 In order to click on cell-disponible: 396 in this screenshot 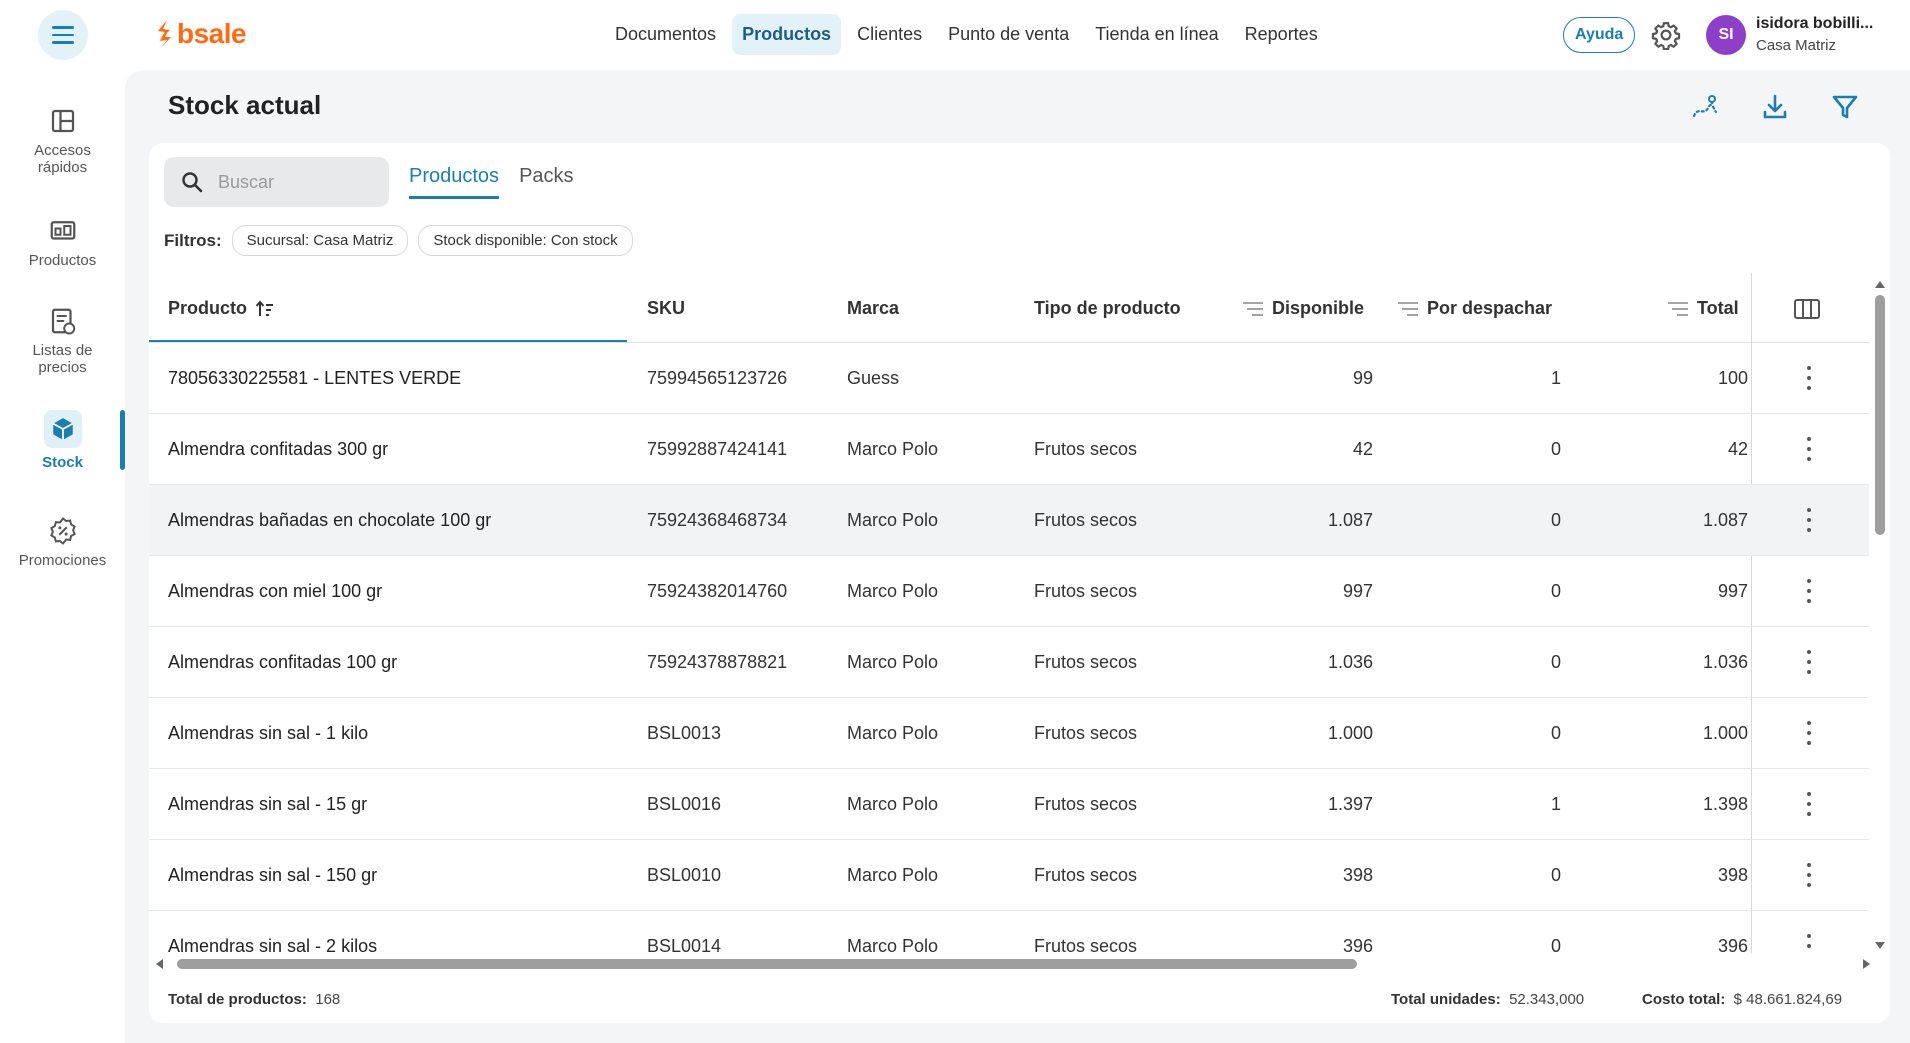, I will do `click(1357, 944)`.